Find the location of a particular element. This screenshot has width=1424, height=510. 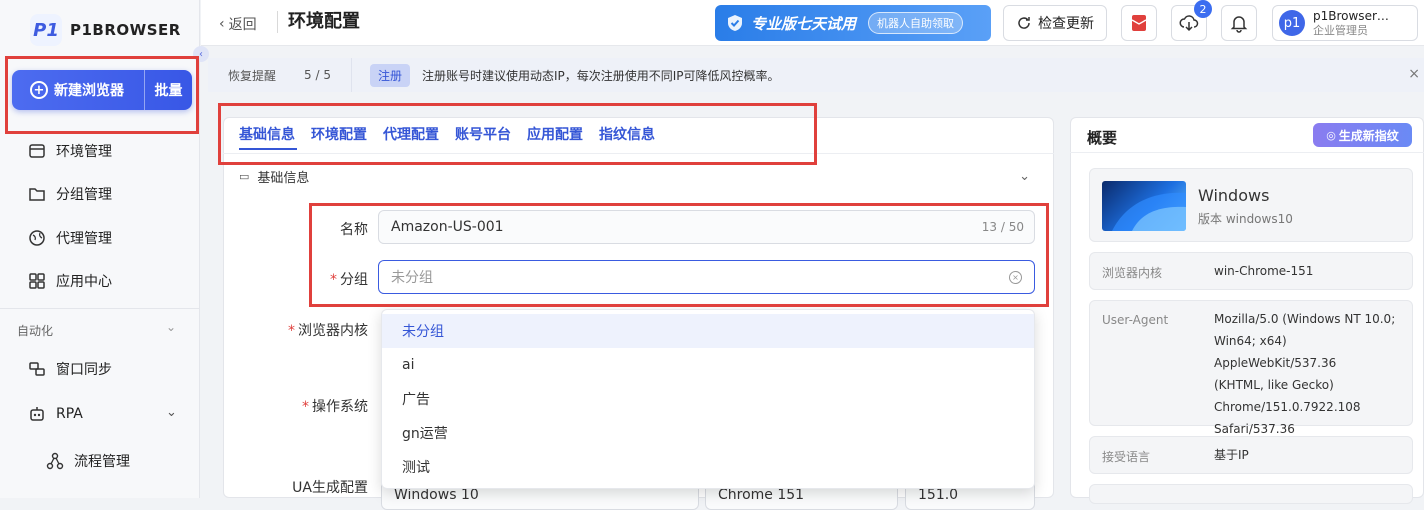

tab-fingerprint: 指纹信息 is located at coordinates (627, 134).